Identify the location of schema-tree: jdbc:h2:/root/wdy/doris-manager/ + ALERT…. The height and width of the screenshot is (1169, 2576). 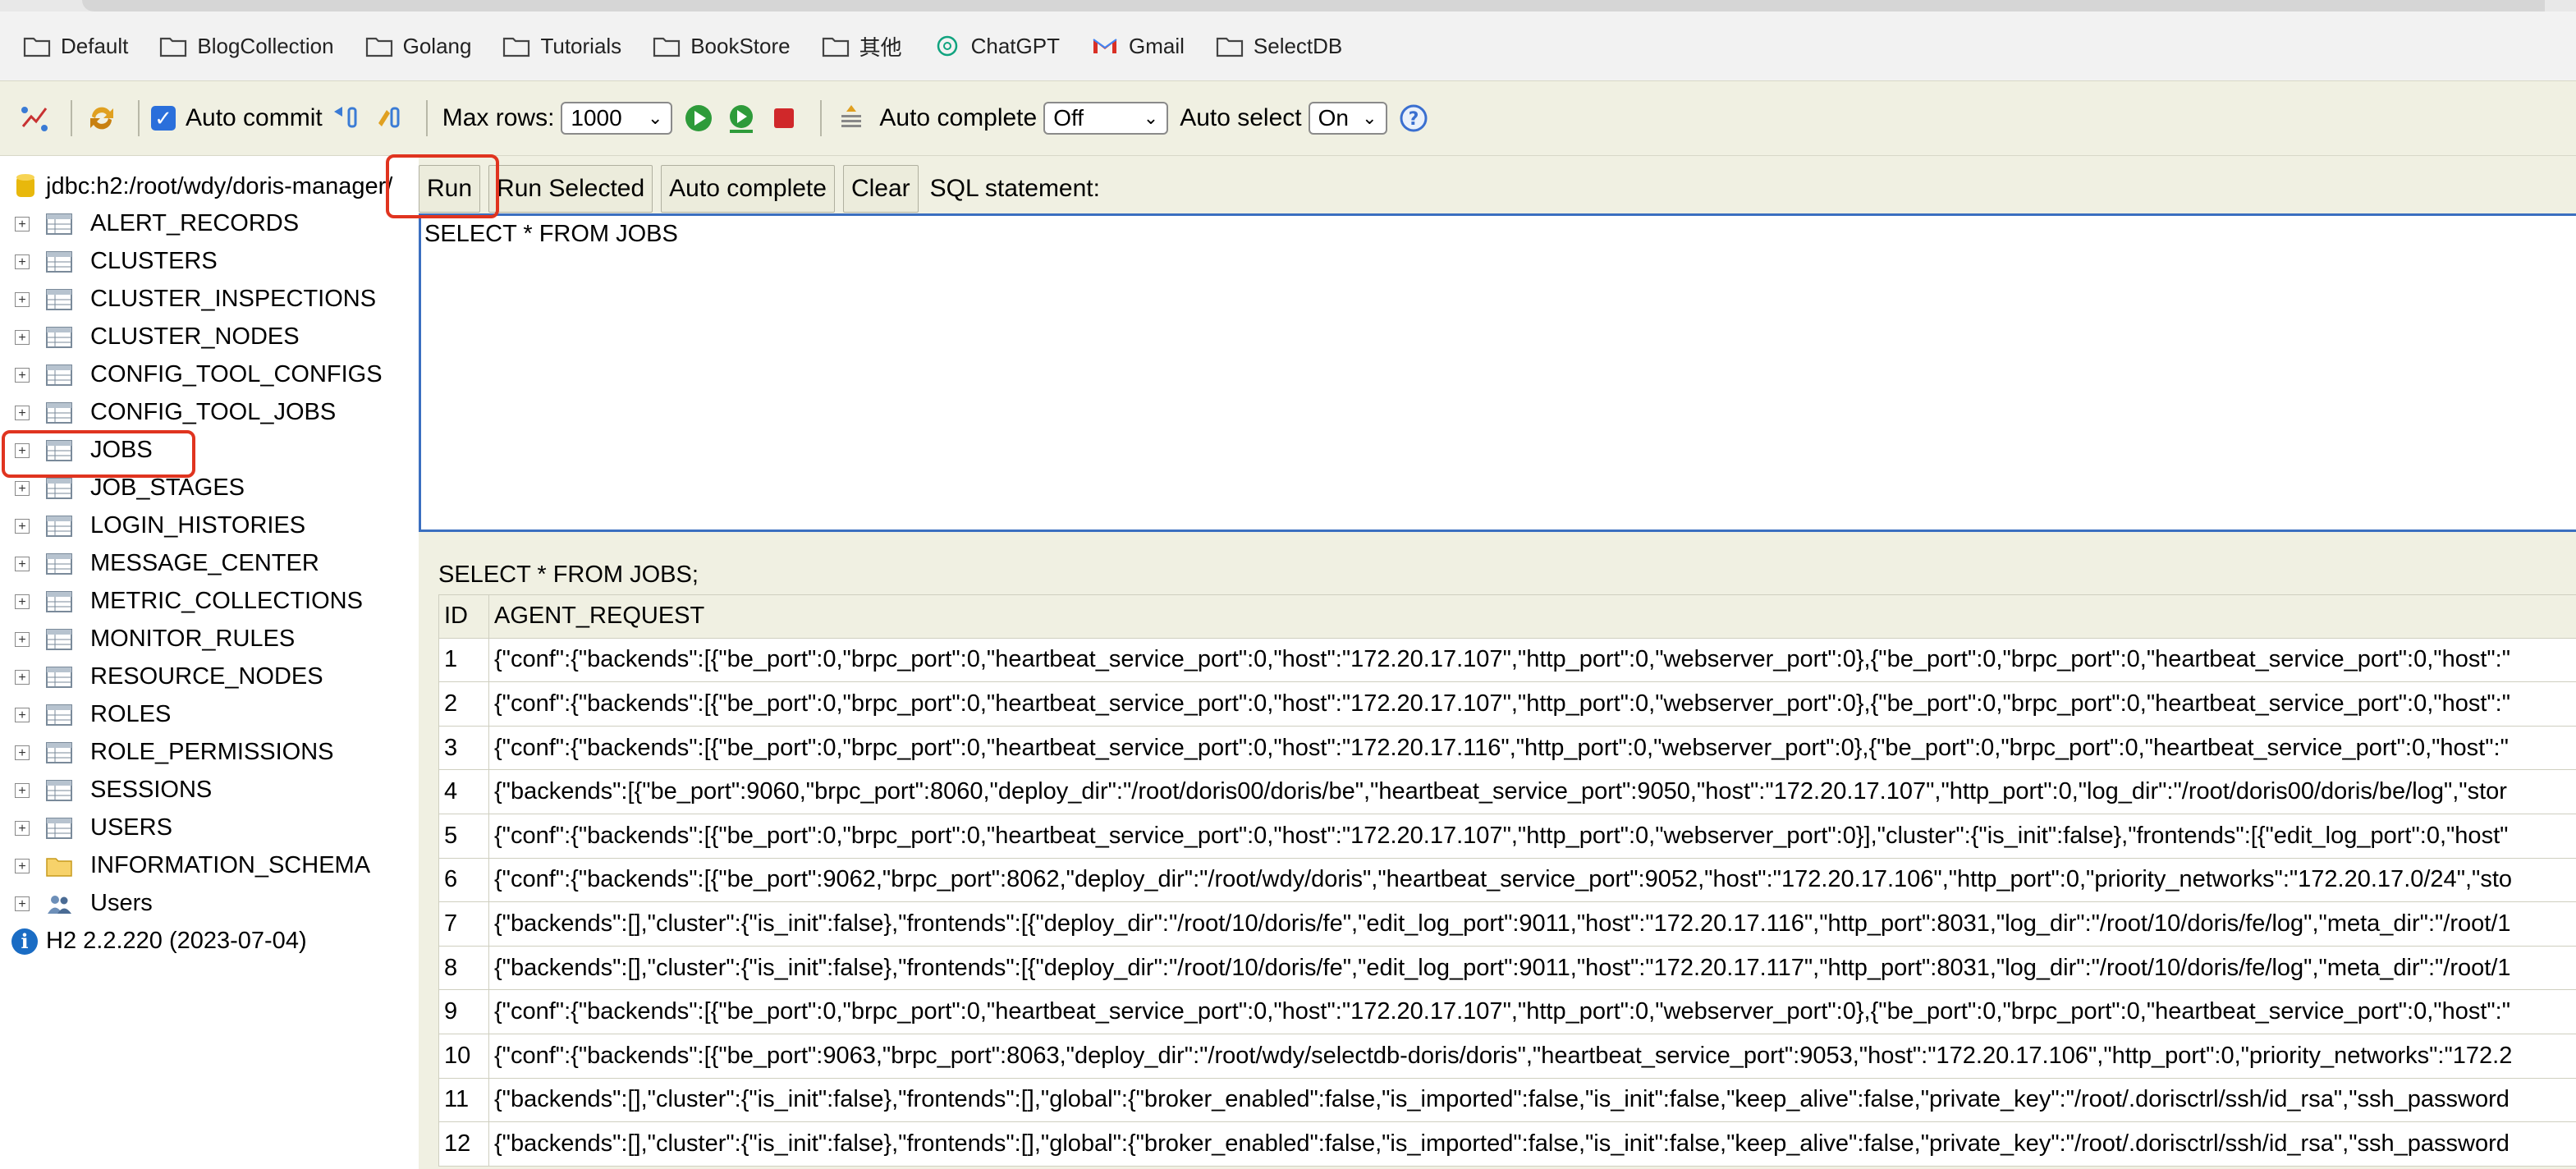
(210, 662).